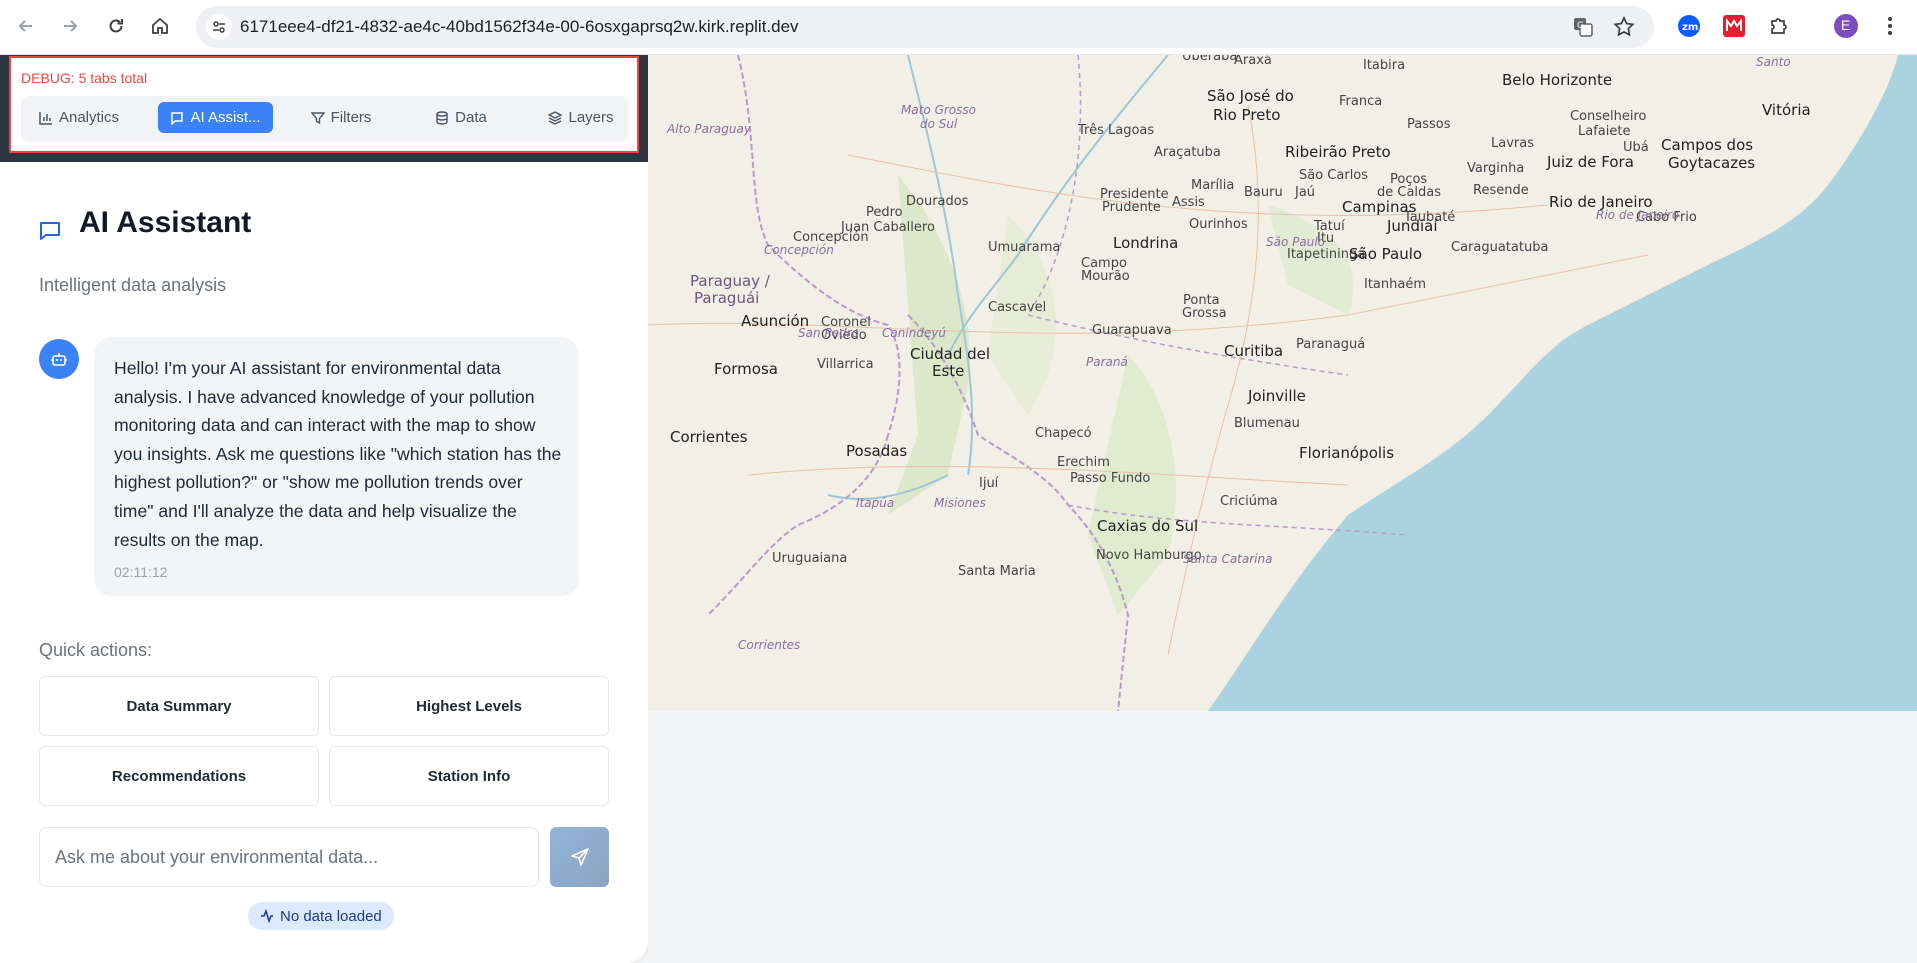  Describe the element at coordinates (1338, 152) in the screenshot. I see `map-label: Ribeirão Preto` at that location.